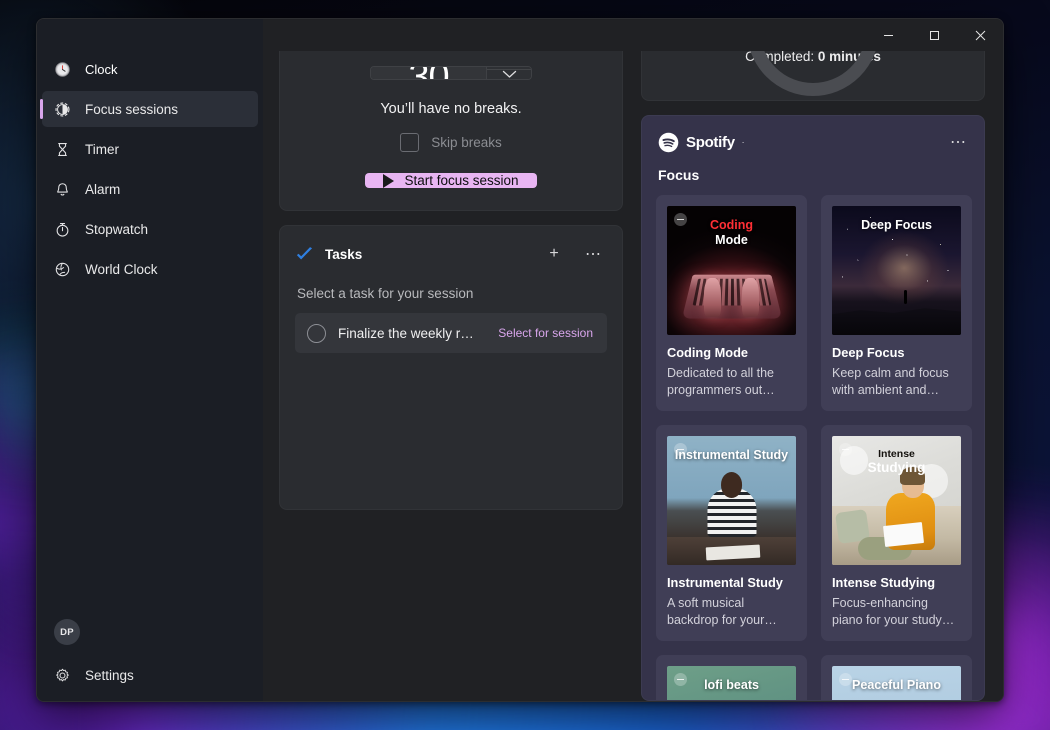  Describe the element at coordinates (980, 35) in the screenshot. I see `close-button` at that location.